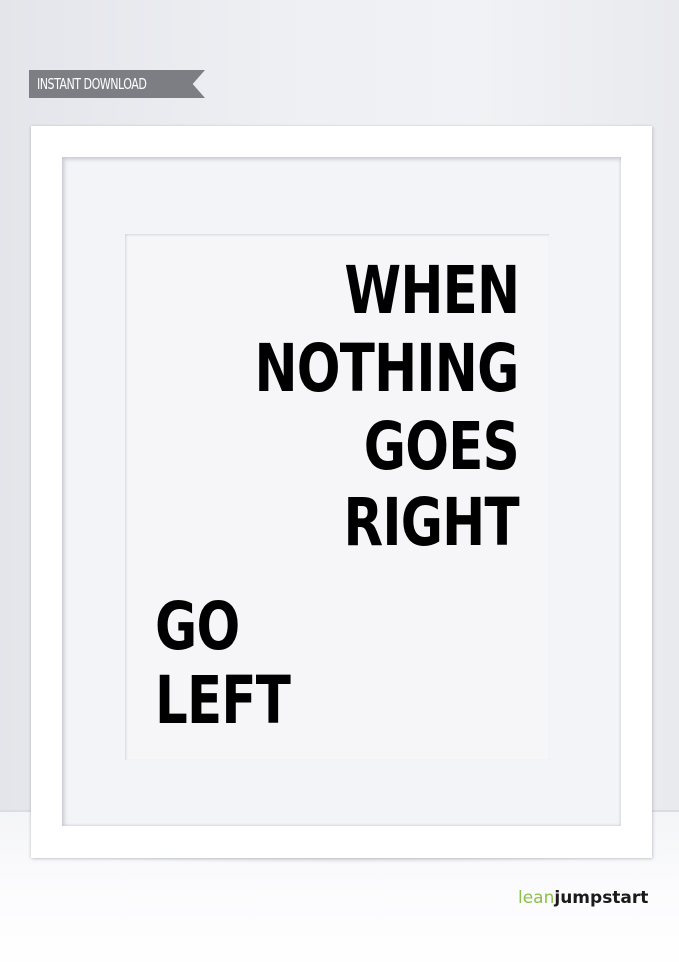 This screenshot has height=970, width=679. What do you see at coordinates (197, 626) in the screenshot?
I see `poster-line-go: GO` at bounding box center [197, 626].